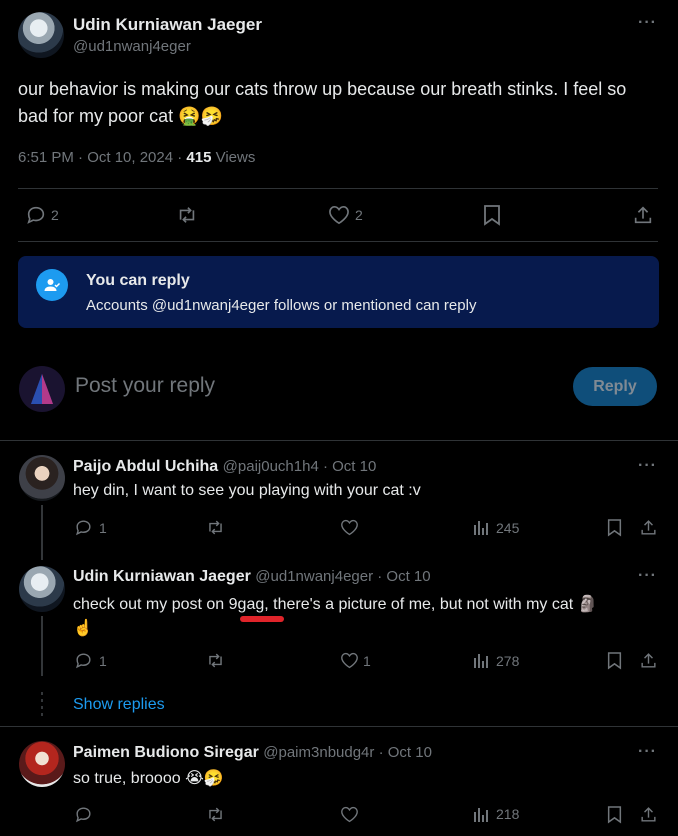 The image size is (678, 836). What do you see at coordinates (347, 752) in the screenshot?
I see `reply-handle-date: @paim3nbudg4r · Oct 10` at bounding box center [347, 752].